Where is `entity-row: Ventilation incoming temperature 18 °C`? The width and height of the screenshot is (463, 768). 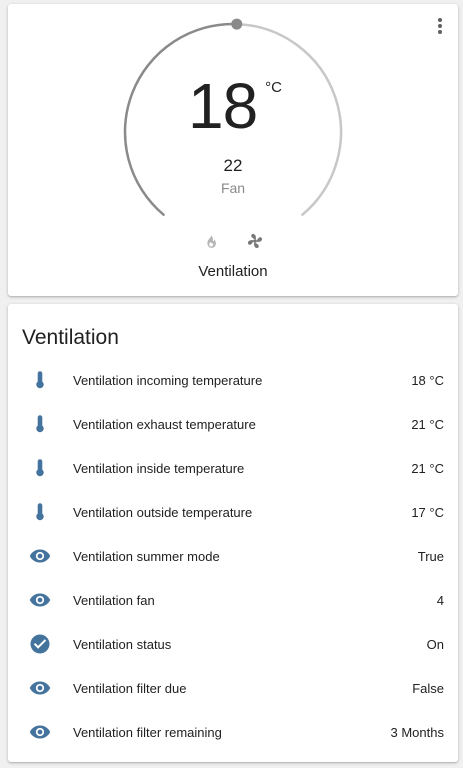
entity-row: Ventilation incoming temperature 18 °C is located at coordinates (233, 380).